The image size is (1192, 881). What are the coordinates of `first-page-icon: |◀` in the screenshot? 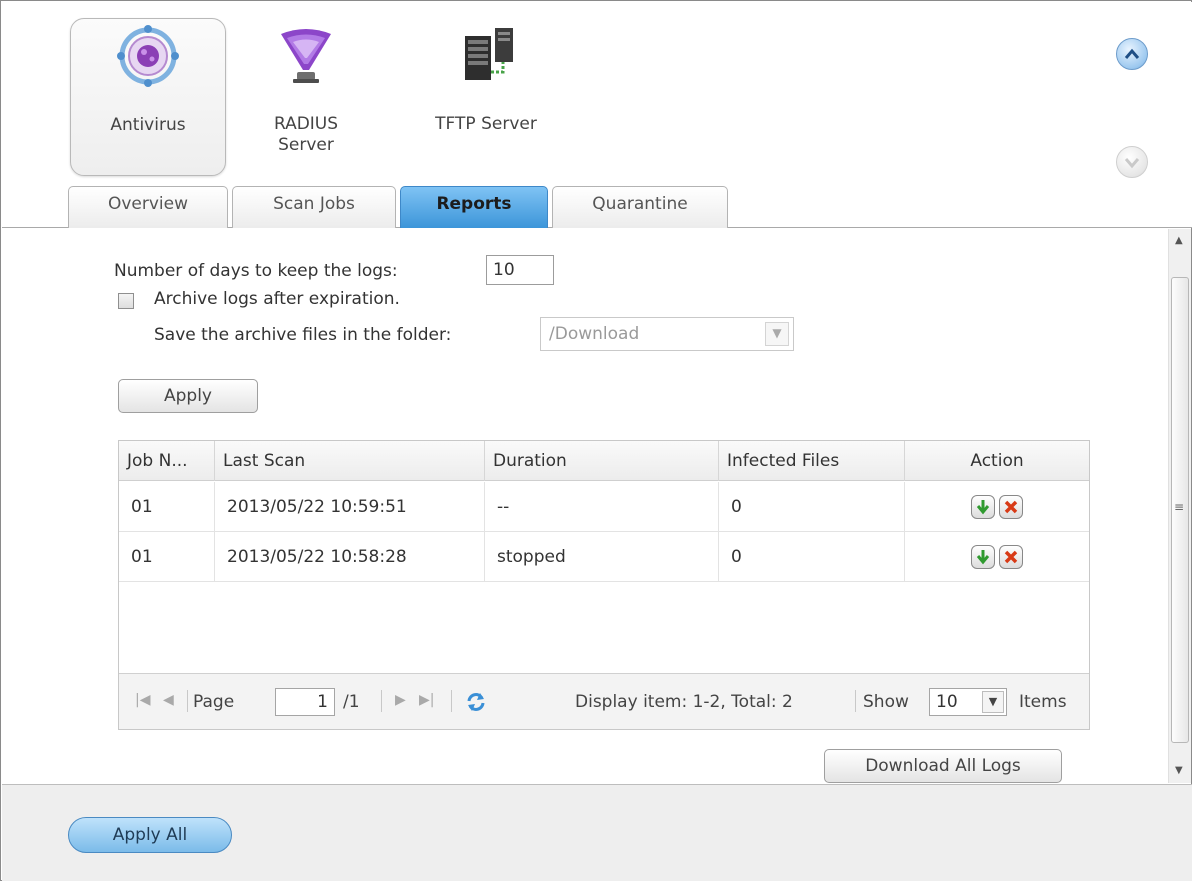 It's located at (142, 700).